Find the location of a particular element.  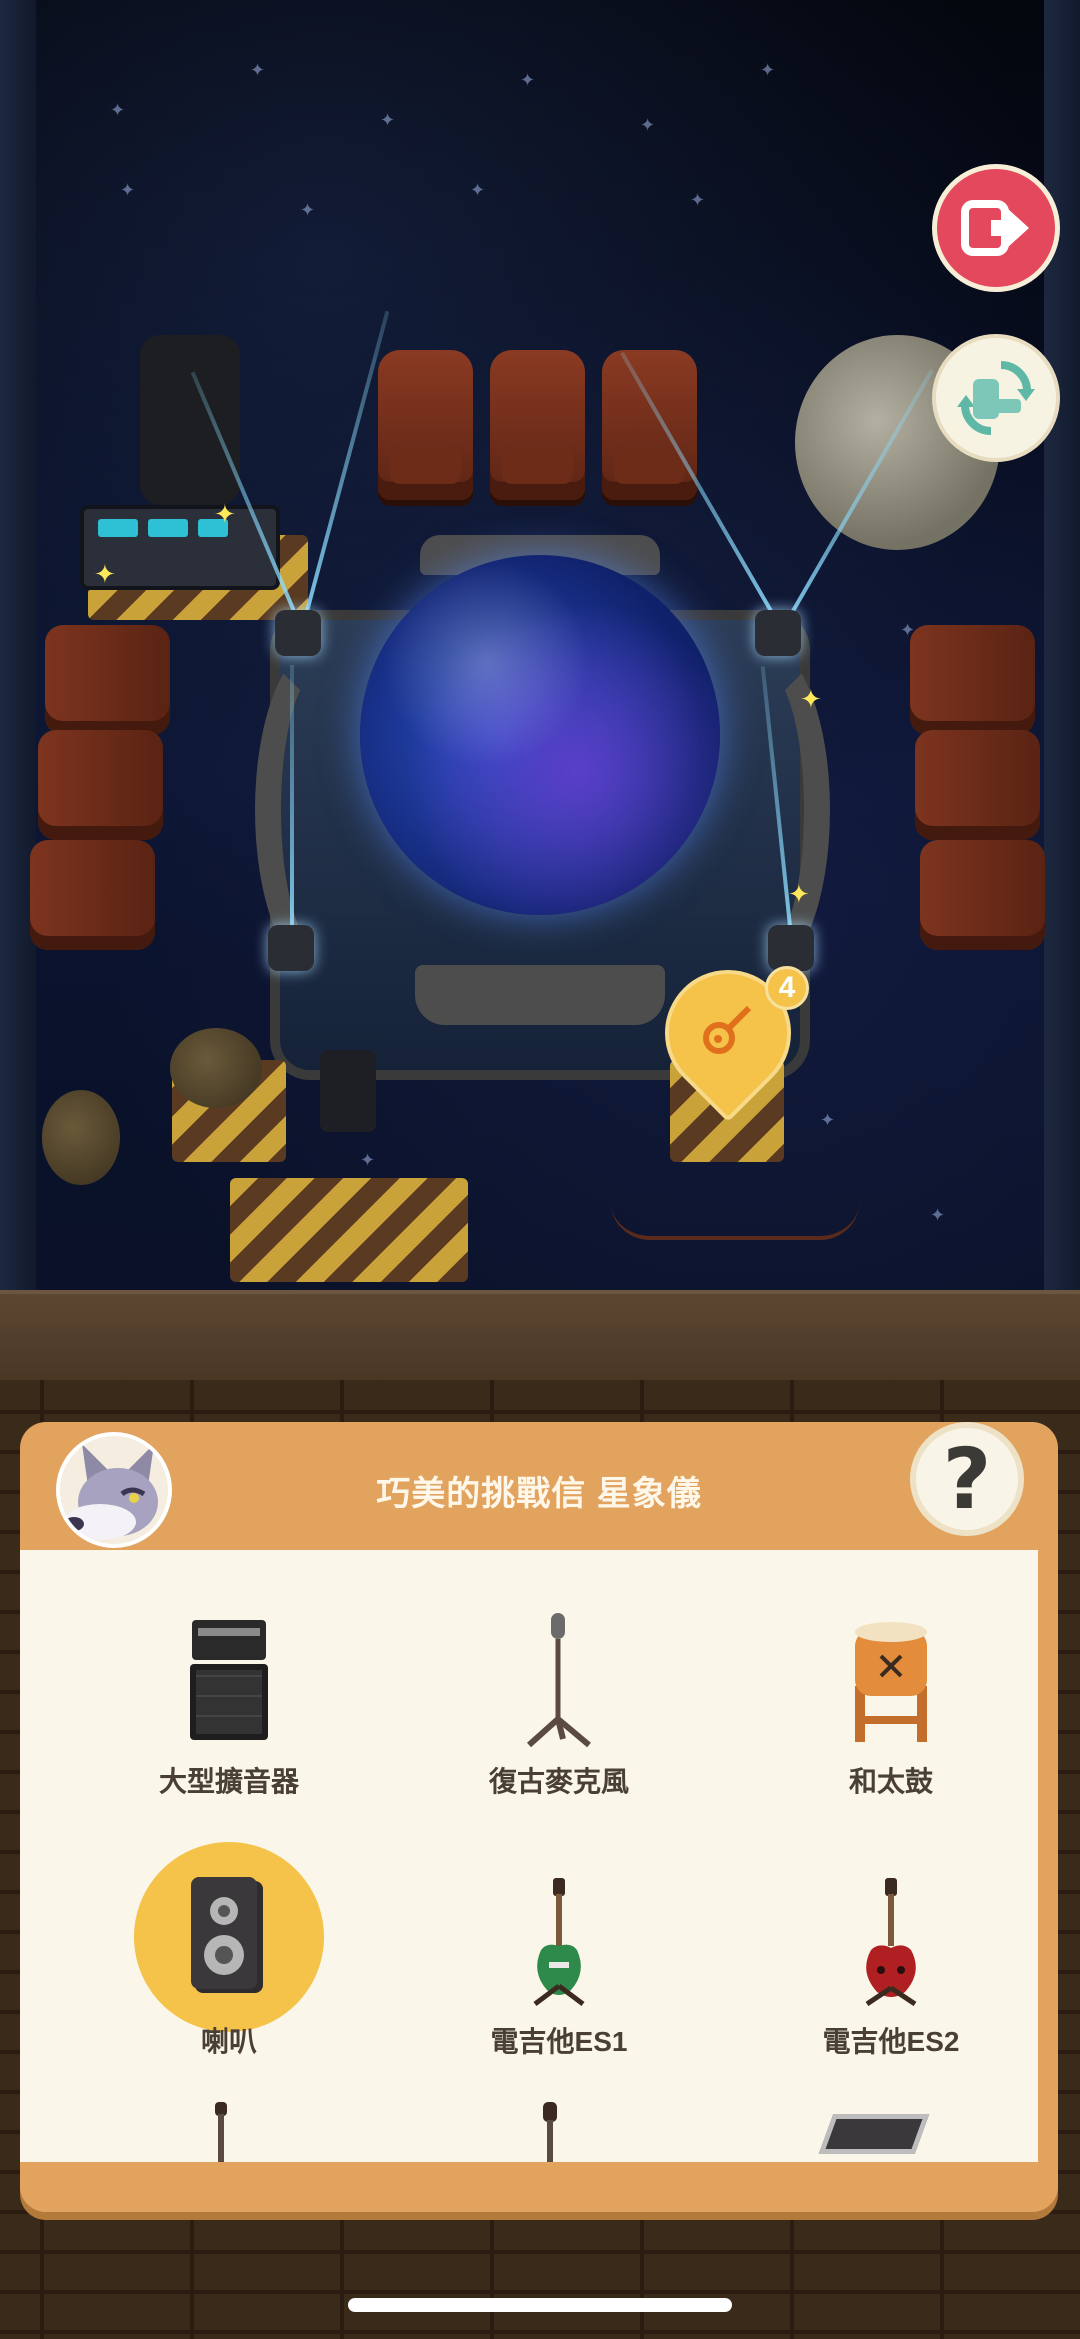

question-mark-icon: ? is located at coordinates (967, 1479).